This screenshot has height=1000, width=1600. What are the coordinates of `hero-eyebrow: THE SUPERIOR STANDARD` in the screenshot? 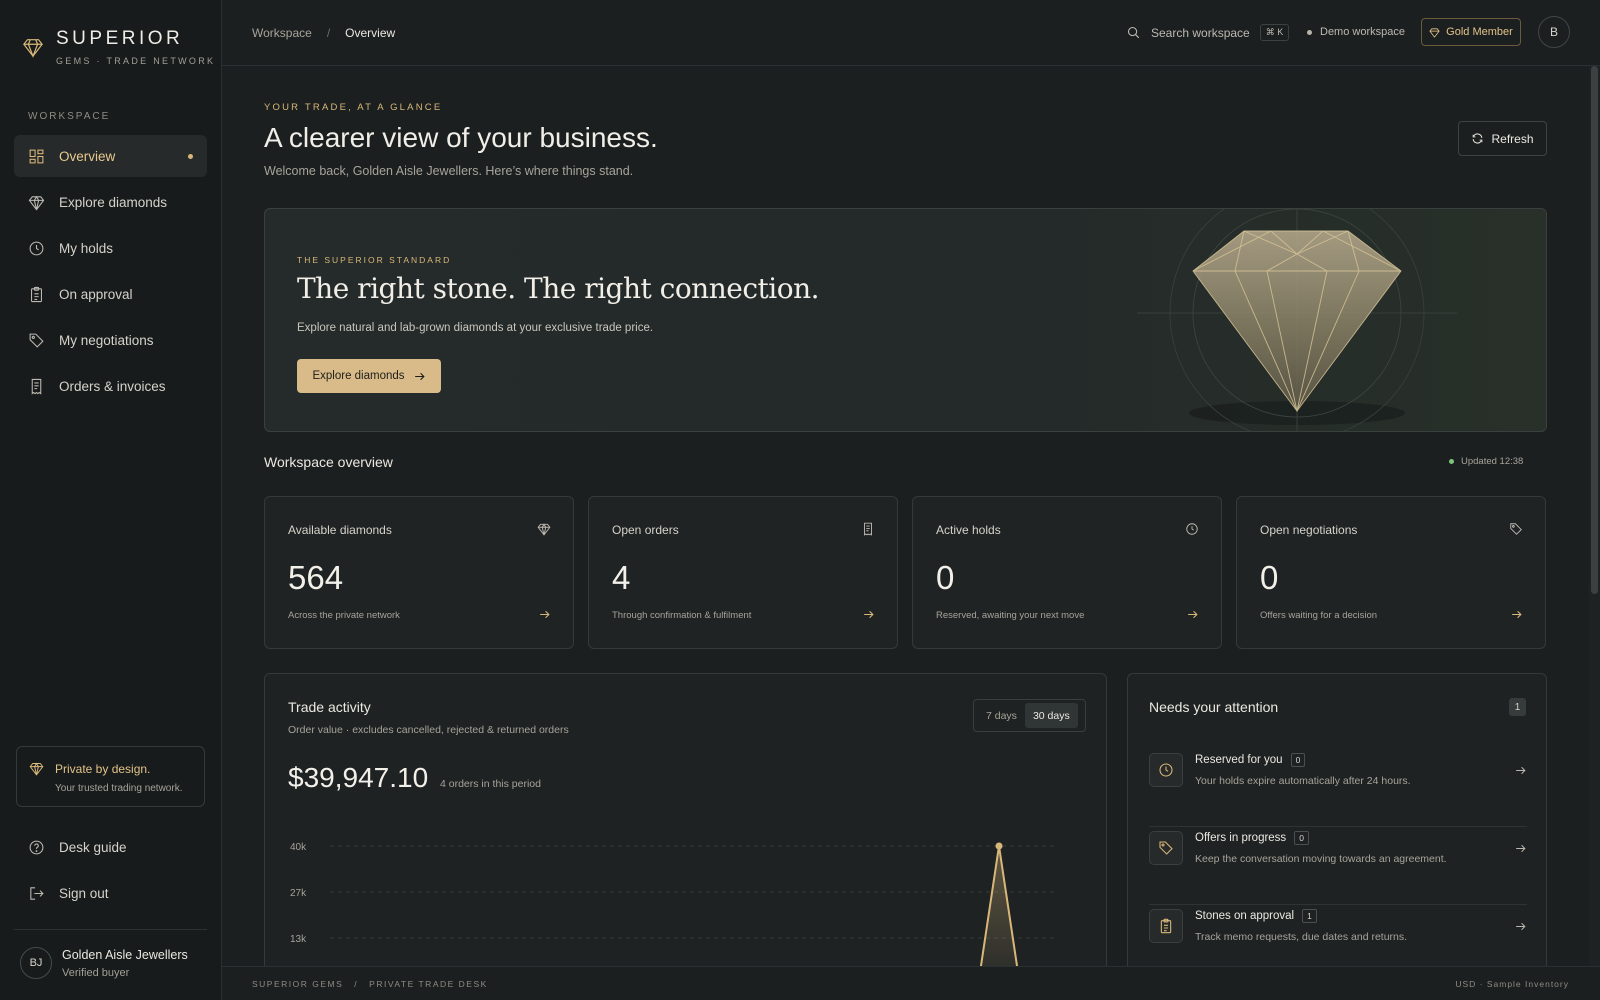 It's located at (374, 260).